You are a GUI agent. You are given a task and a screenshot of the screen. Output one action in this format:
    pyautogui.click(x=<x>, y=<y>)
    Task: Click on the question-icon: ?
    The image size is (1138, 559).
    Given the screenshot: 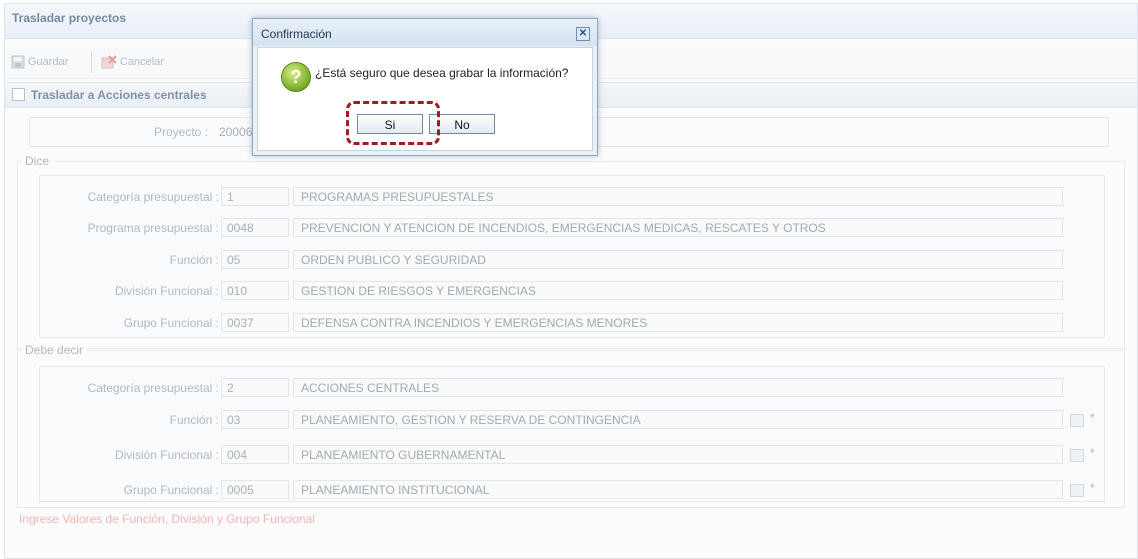 What is the action you would take?
    pyautogui.click(x=296, y=77)
    